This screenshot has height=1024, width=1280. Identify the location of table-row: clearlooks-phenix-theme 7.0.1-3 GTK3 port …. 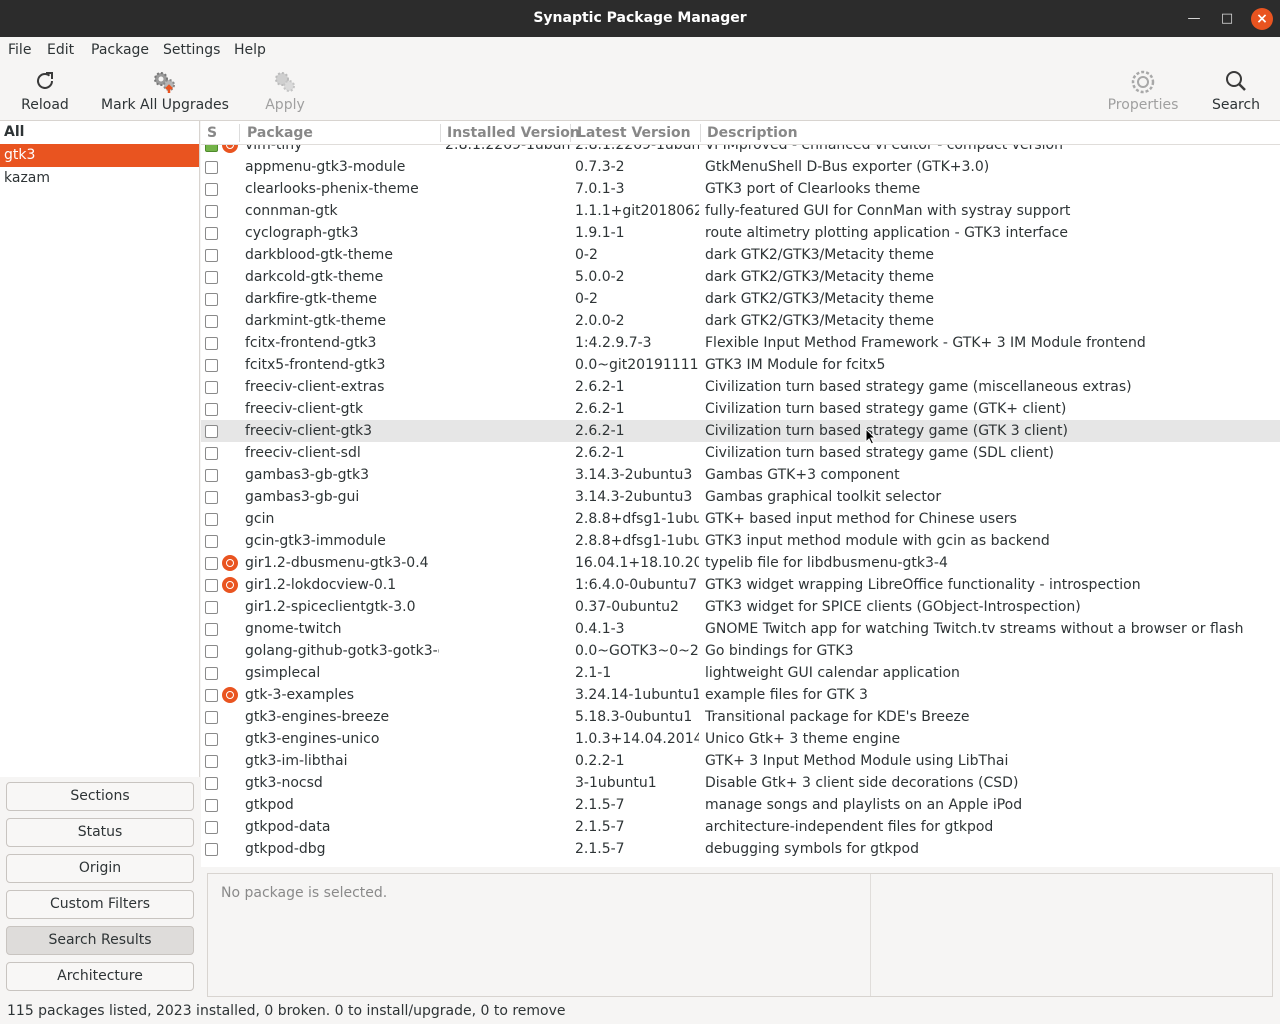
(740, 189).